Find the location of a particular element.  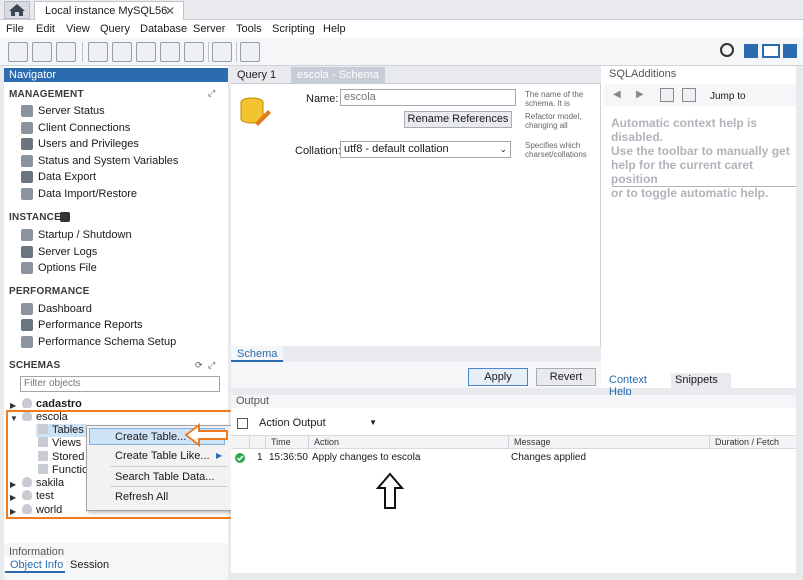

tab-query-1: Query 1 is located at coordinates (260, 75).